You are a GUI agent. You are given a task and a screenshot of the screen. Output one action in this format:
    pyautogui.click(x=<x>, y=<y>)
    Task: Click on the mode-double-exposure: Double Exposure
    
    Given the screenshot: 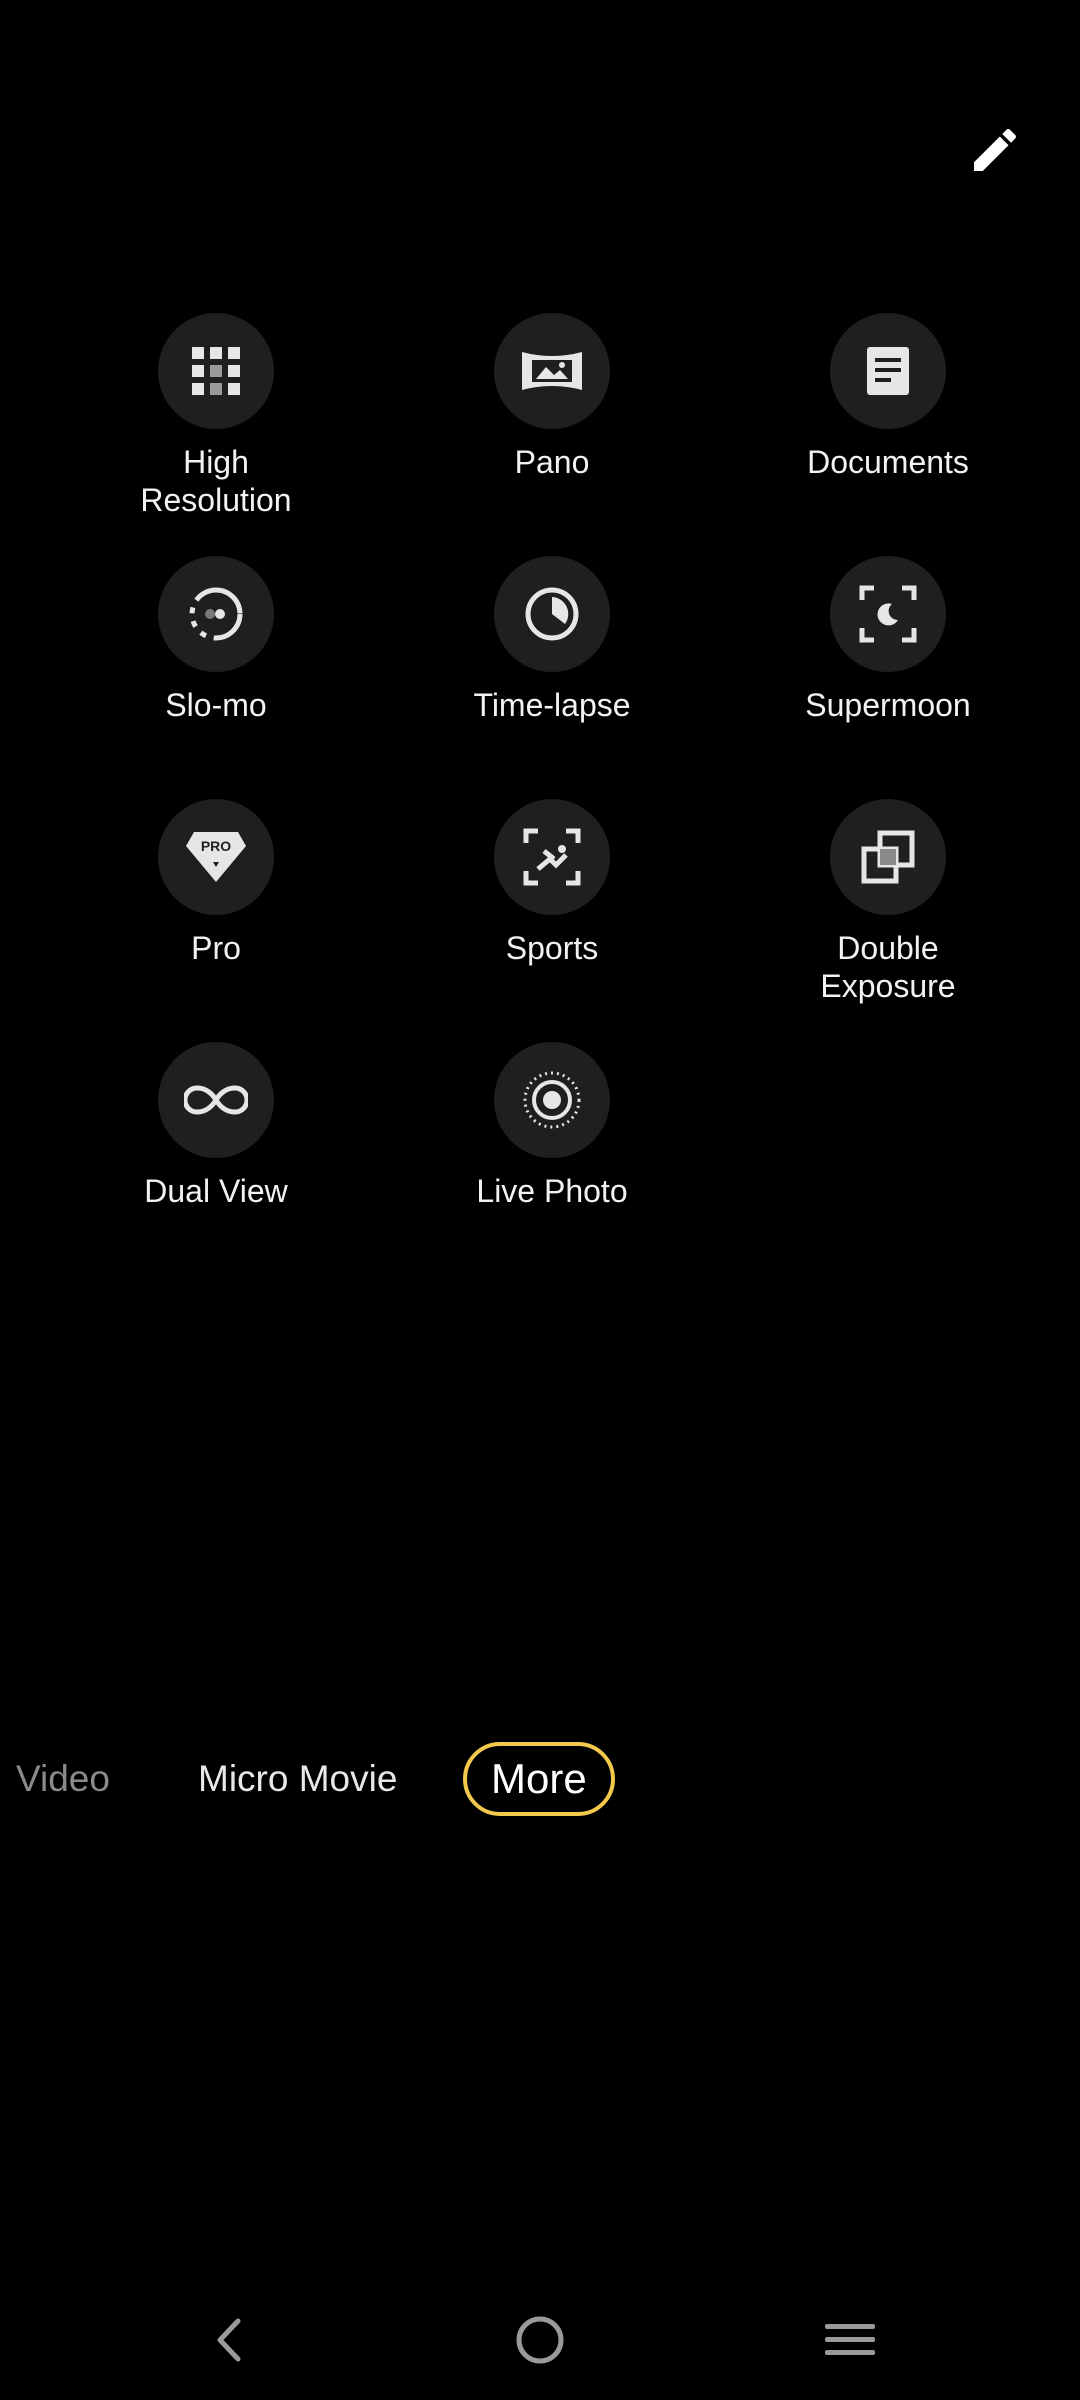 What is the action you would take?
    pyautogui.click(x=888, y=902)
    